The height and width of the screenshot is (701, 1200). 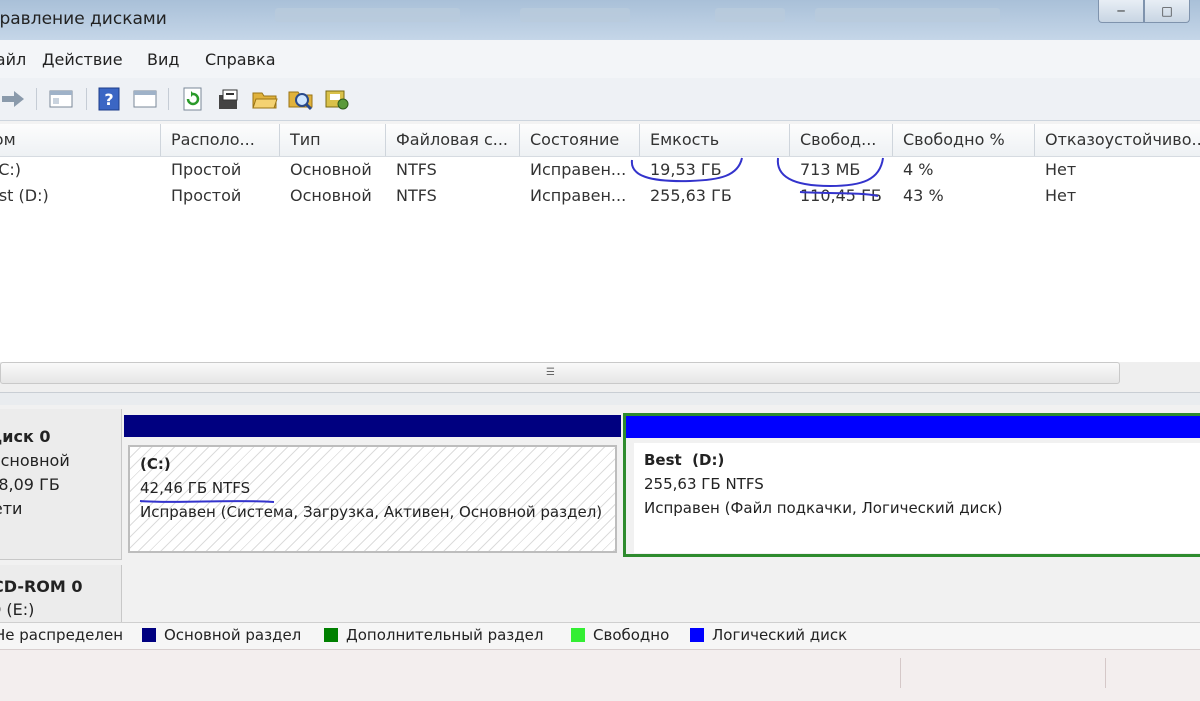 I want to click on menu-bar: Файл Действие Вид Справка, so click(x=600, y=59).